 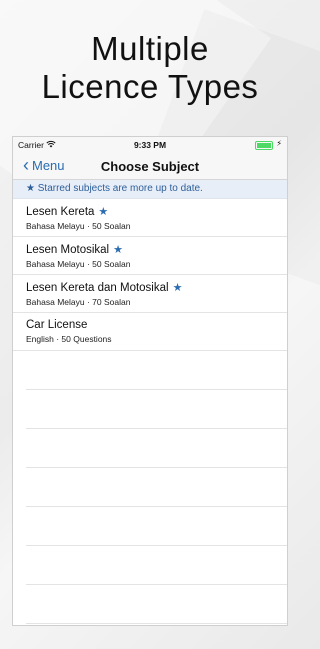 I want to click on promo-heading: Multiple Licence Types, so click(x=150, y=68).